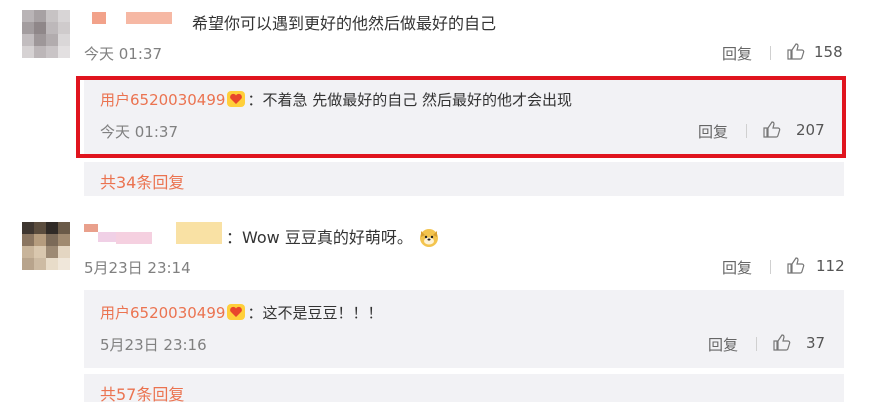  What do you see at coordinates (142, 181) in the screenshot?
I see `more-replies-link: 共34条回复` at bounding box center [142, 181].